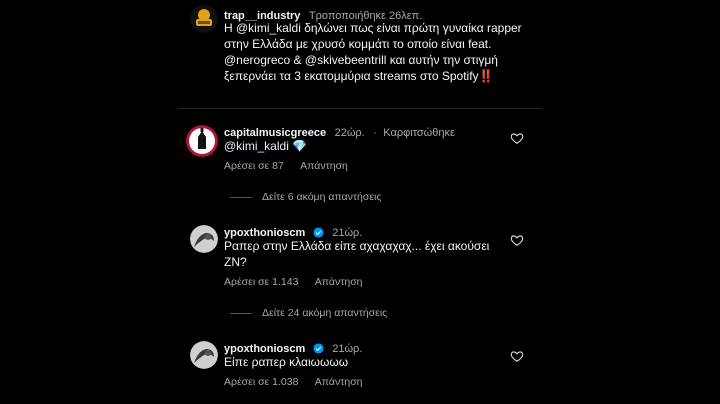 Image resolution: width=720 pixels, height=404 pixels. I want to click on view-more-replies: Δείτε 6 ακόμη απαντήσεις, so click(305, 197).